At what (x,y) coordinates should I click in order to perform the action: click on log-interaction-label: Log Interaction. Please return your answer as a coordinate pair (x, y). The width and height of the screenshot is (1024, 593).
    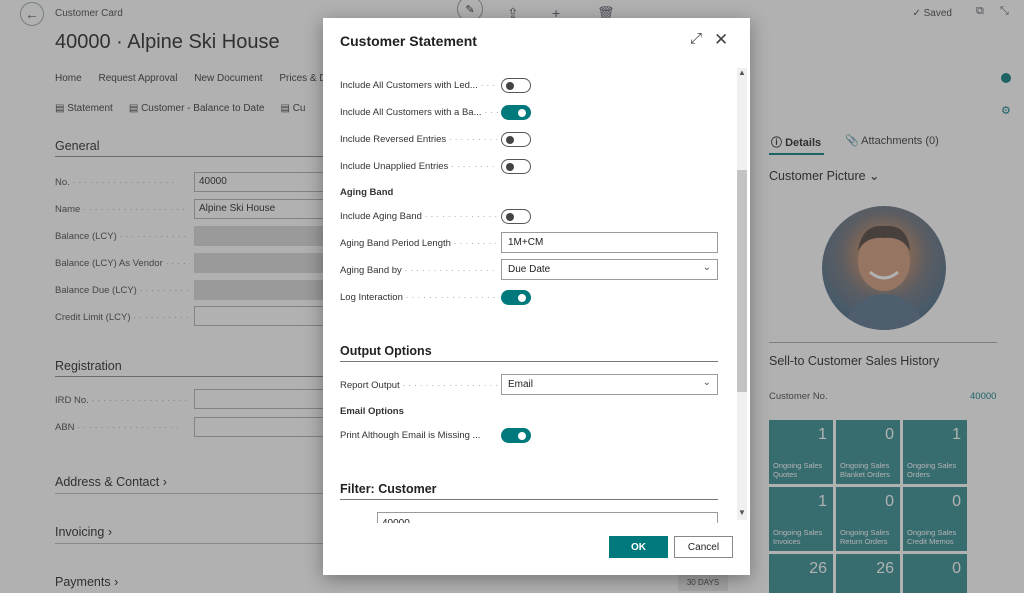
    Looking at the image, I should click on (371, 297).